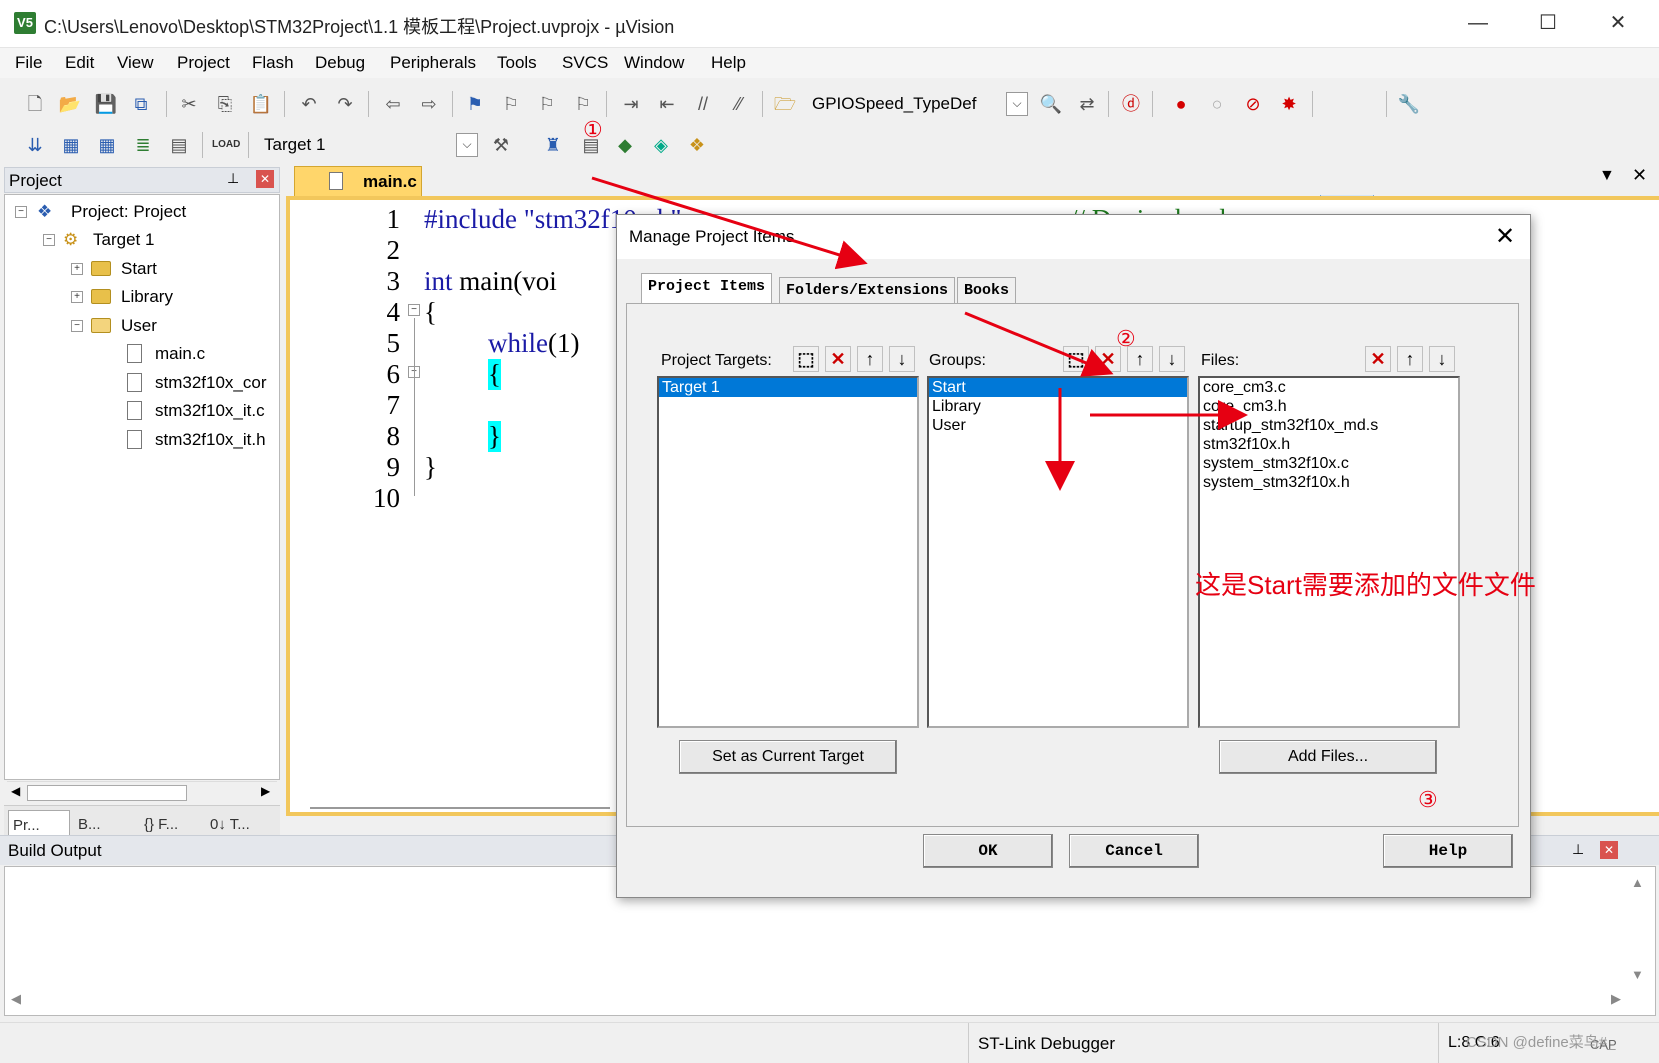  Describe the element at coordinates (1126, 338) in the screenshot. I see `annotation-step2: ②` at that location.